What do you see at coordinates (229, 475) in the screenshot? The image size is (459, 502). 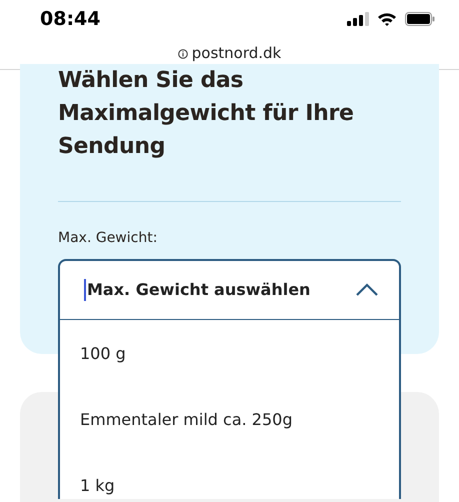 I see `dropdown-option: 1 kg` at bounding box center [229, 475].